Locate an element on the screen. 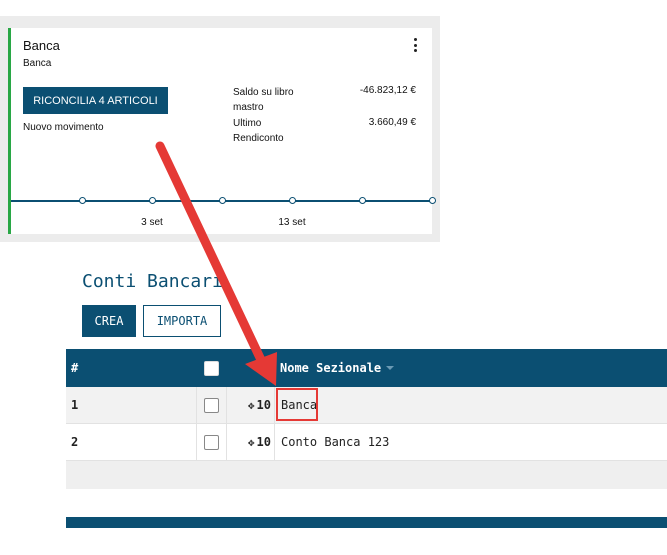  table-row: 1 ✥ 10 Banca is located at coordinates (366, 405).